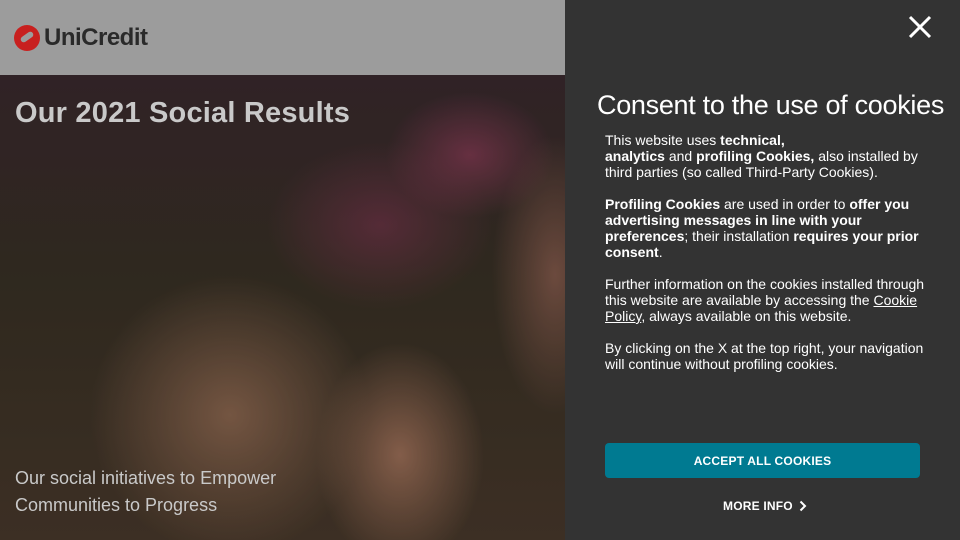  I want to click on p2-bold-profiling: Profiling Cookies, so click(663, 204).